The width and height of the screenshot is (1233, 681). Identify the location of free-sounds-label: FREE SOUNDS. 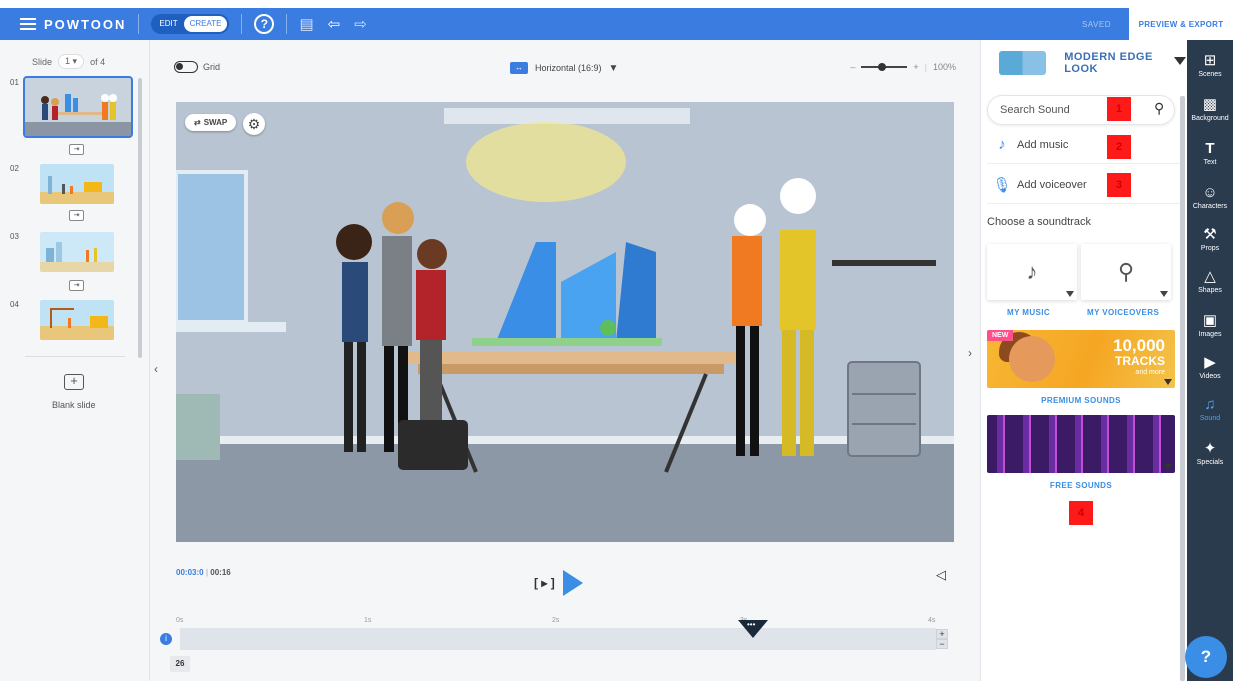
(1081, 485).